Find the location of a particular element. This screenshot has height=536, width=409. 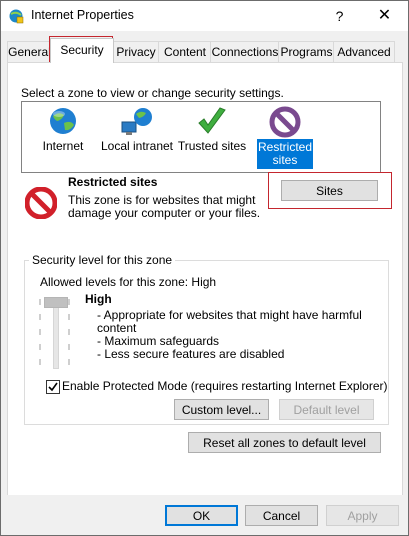

slider-track is located at coordinates (56, 334).